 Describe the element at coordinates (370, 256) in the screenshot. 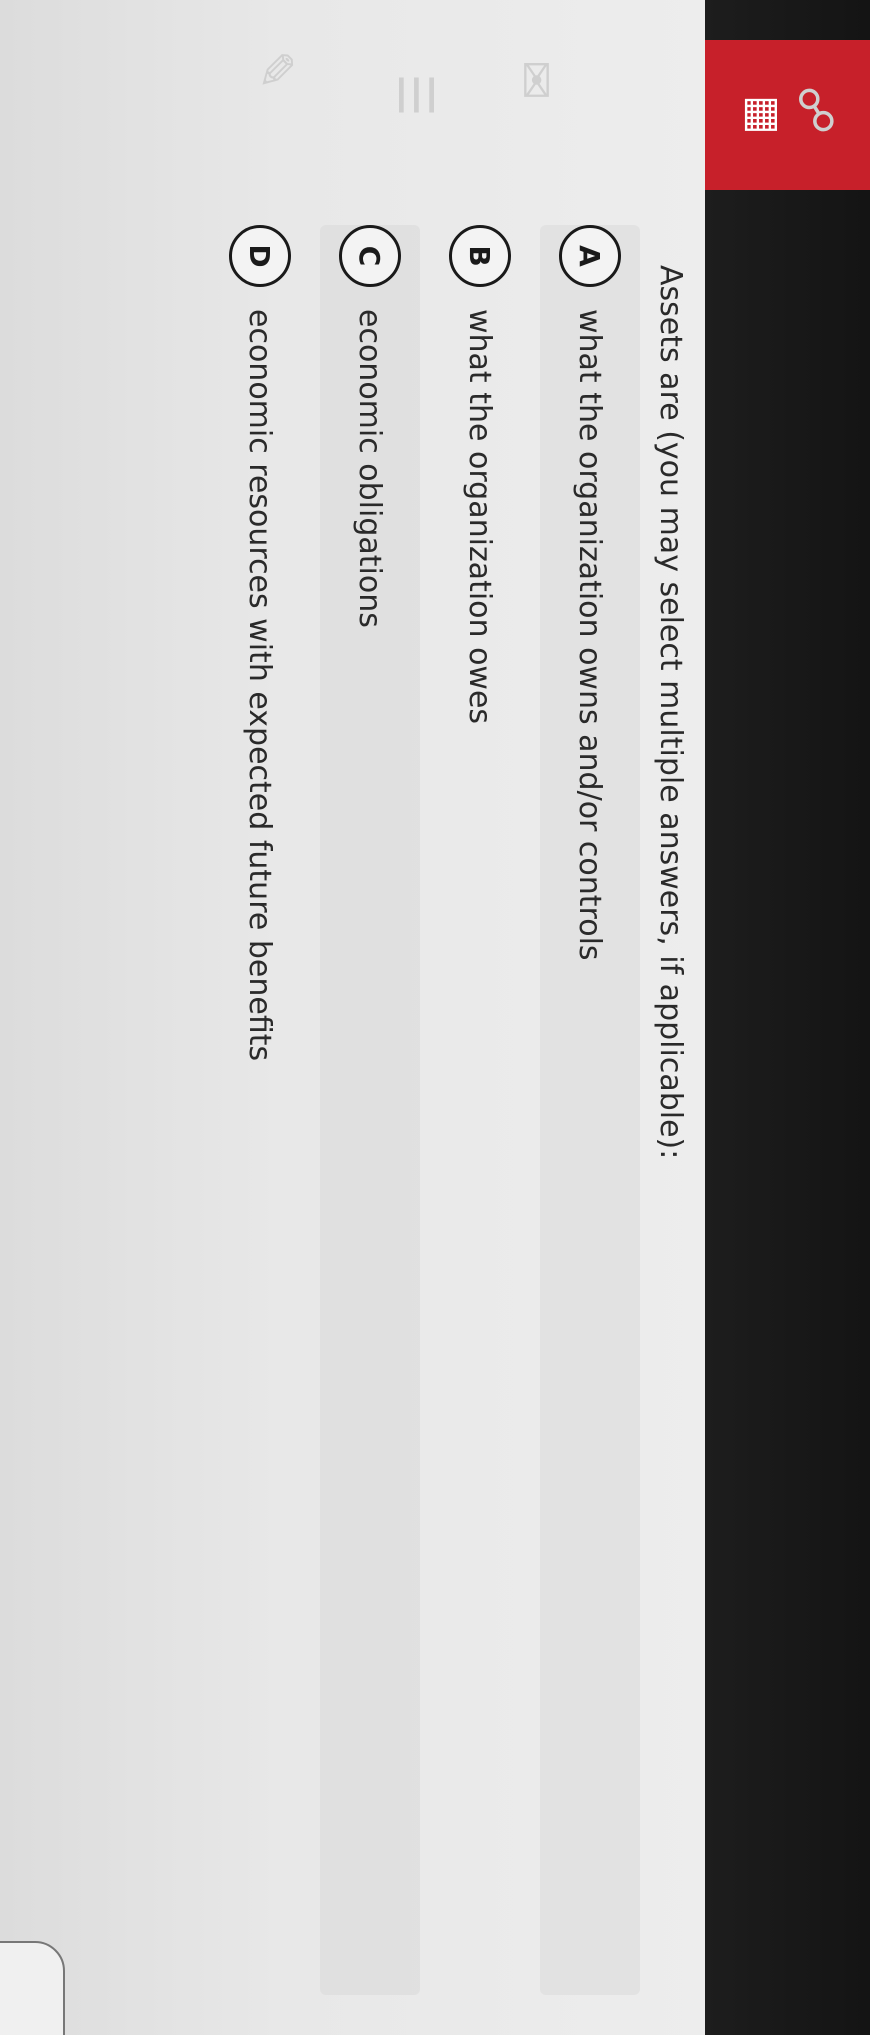

I see `option-c-letter: C` at that location.